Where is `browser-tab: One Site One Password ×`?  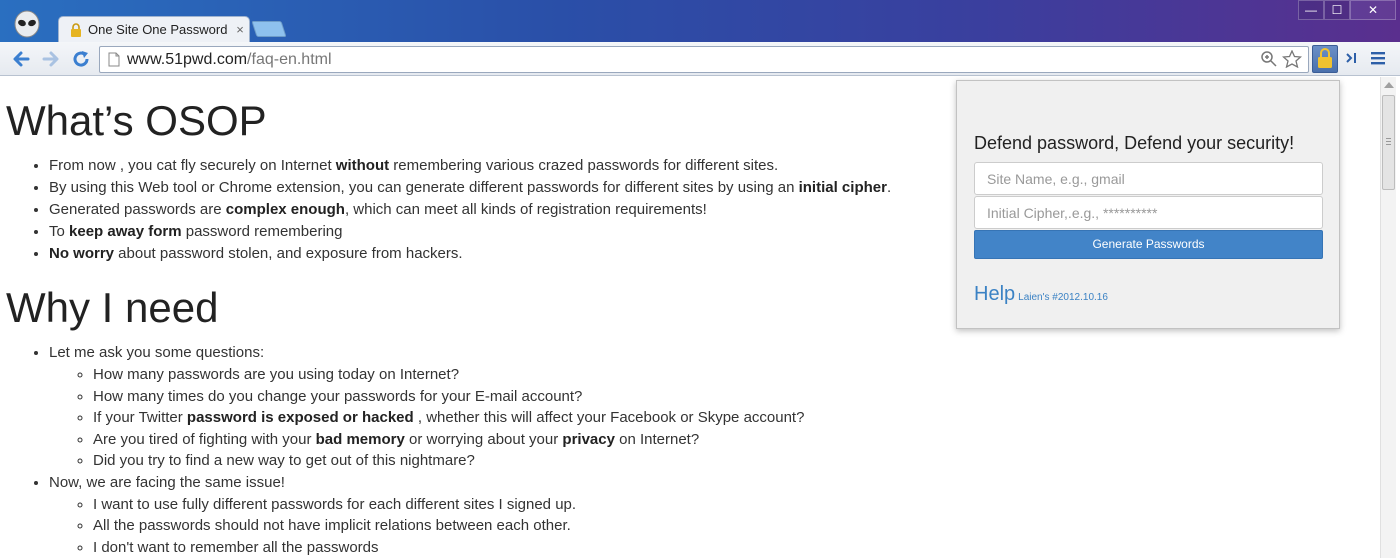 browser-tab: One Site One Password × is located at coordinates (154, 29).